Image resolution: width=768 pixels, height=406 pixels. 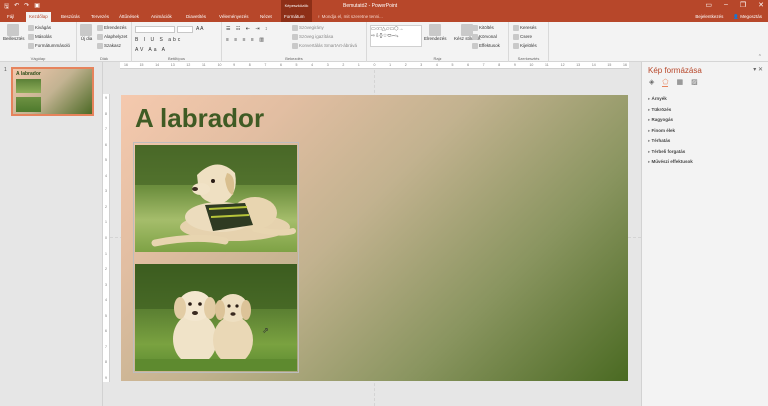 I want to click on presentation-icon: ▣, so click(x=37, y=7).